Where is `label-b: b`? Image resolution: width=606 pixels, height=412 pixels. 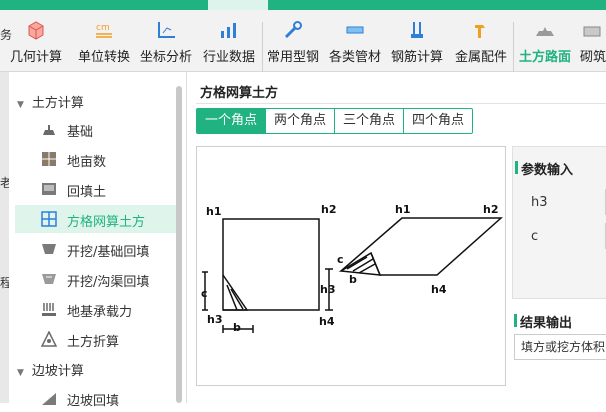 label-b: b is located at coordinates (237, 327).